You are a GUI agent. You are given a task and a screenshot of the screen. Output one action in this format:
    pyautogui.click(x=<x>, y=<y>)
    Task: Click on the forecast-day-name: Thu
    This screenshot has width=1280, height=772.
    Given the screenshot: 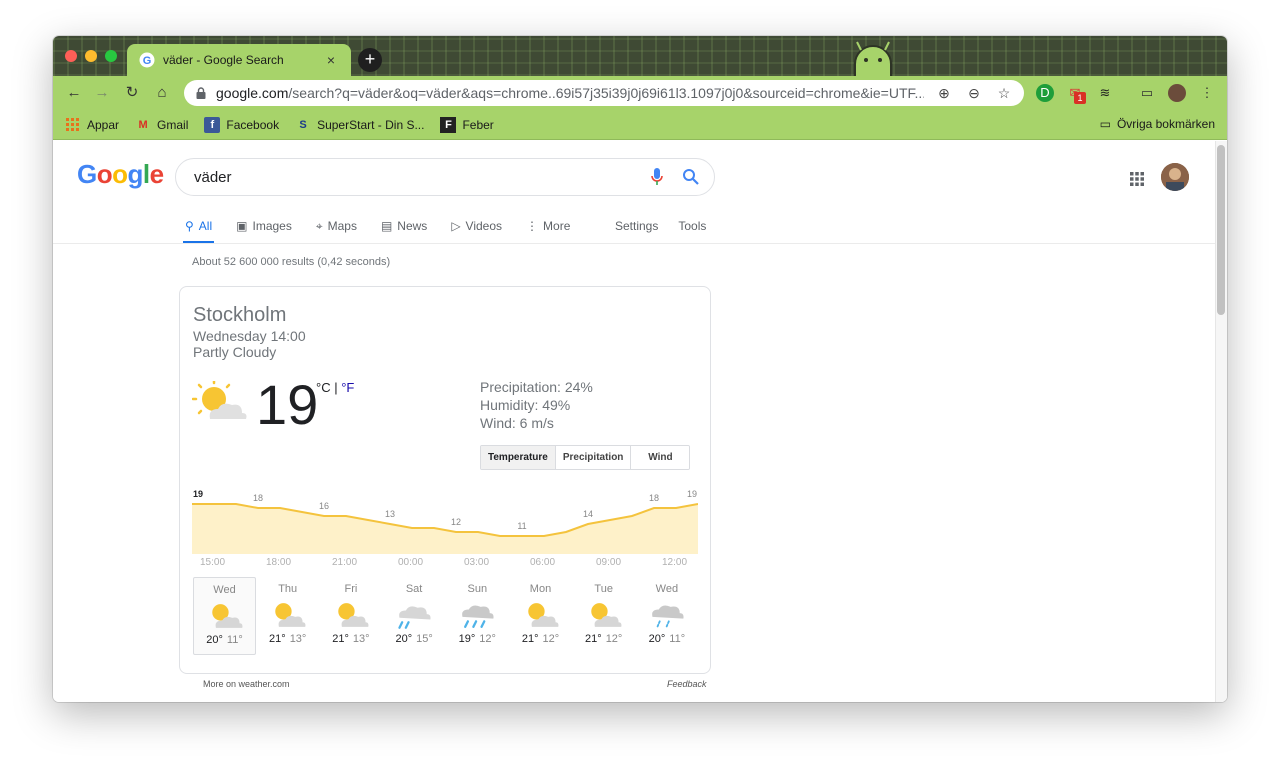 What is the action you would take?
    pyautogui.click(x=288, y=589)
    